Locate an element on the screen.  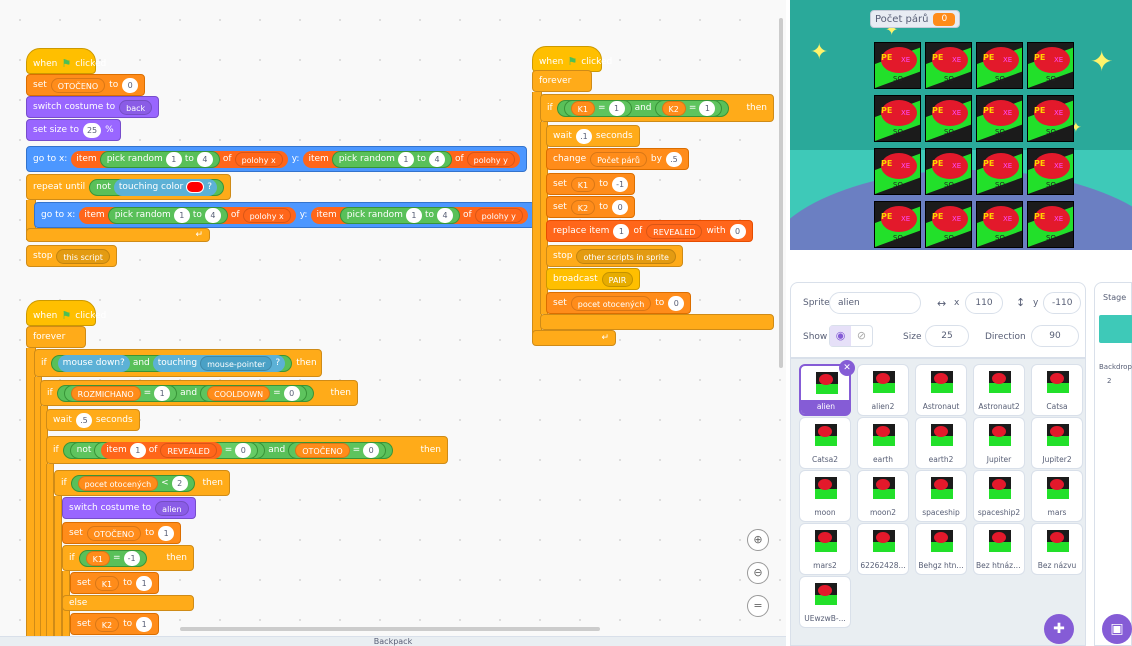
set-k2-block: set K2 to 0 is located at coordinates (591, 207).